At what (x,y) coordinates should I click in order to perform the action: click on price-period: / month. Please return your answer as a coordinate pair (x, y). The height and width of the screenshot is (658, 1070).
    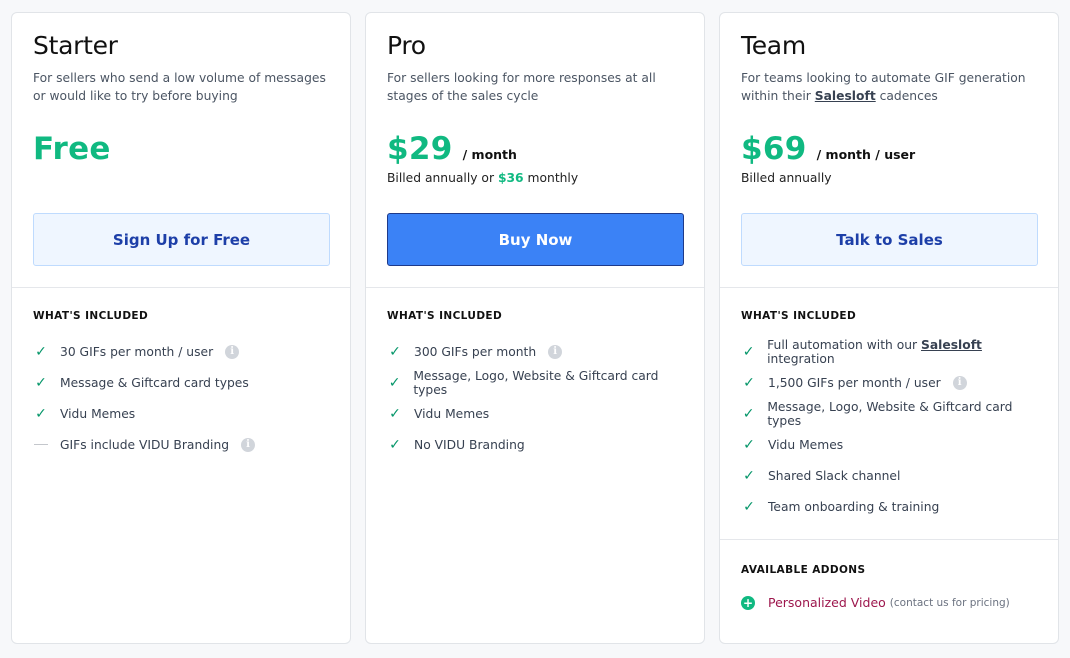
    Looking at the image, I should click on (489, 154).